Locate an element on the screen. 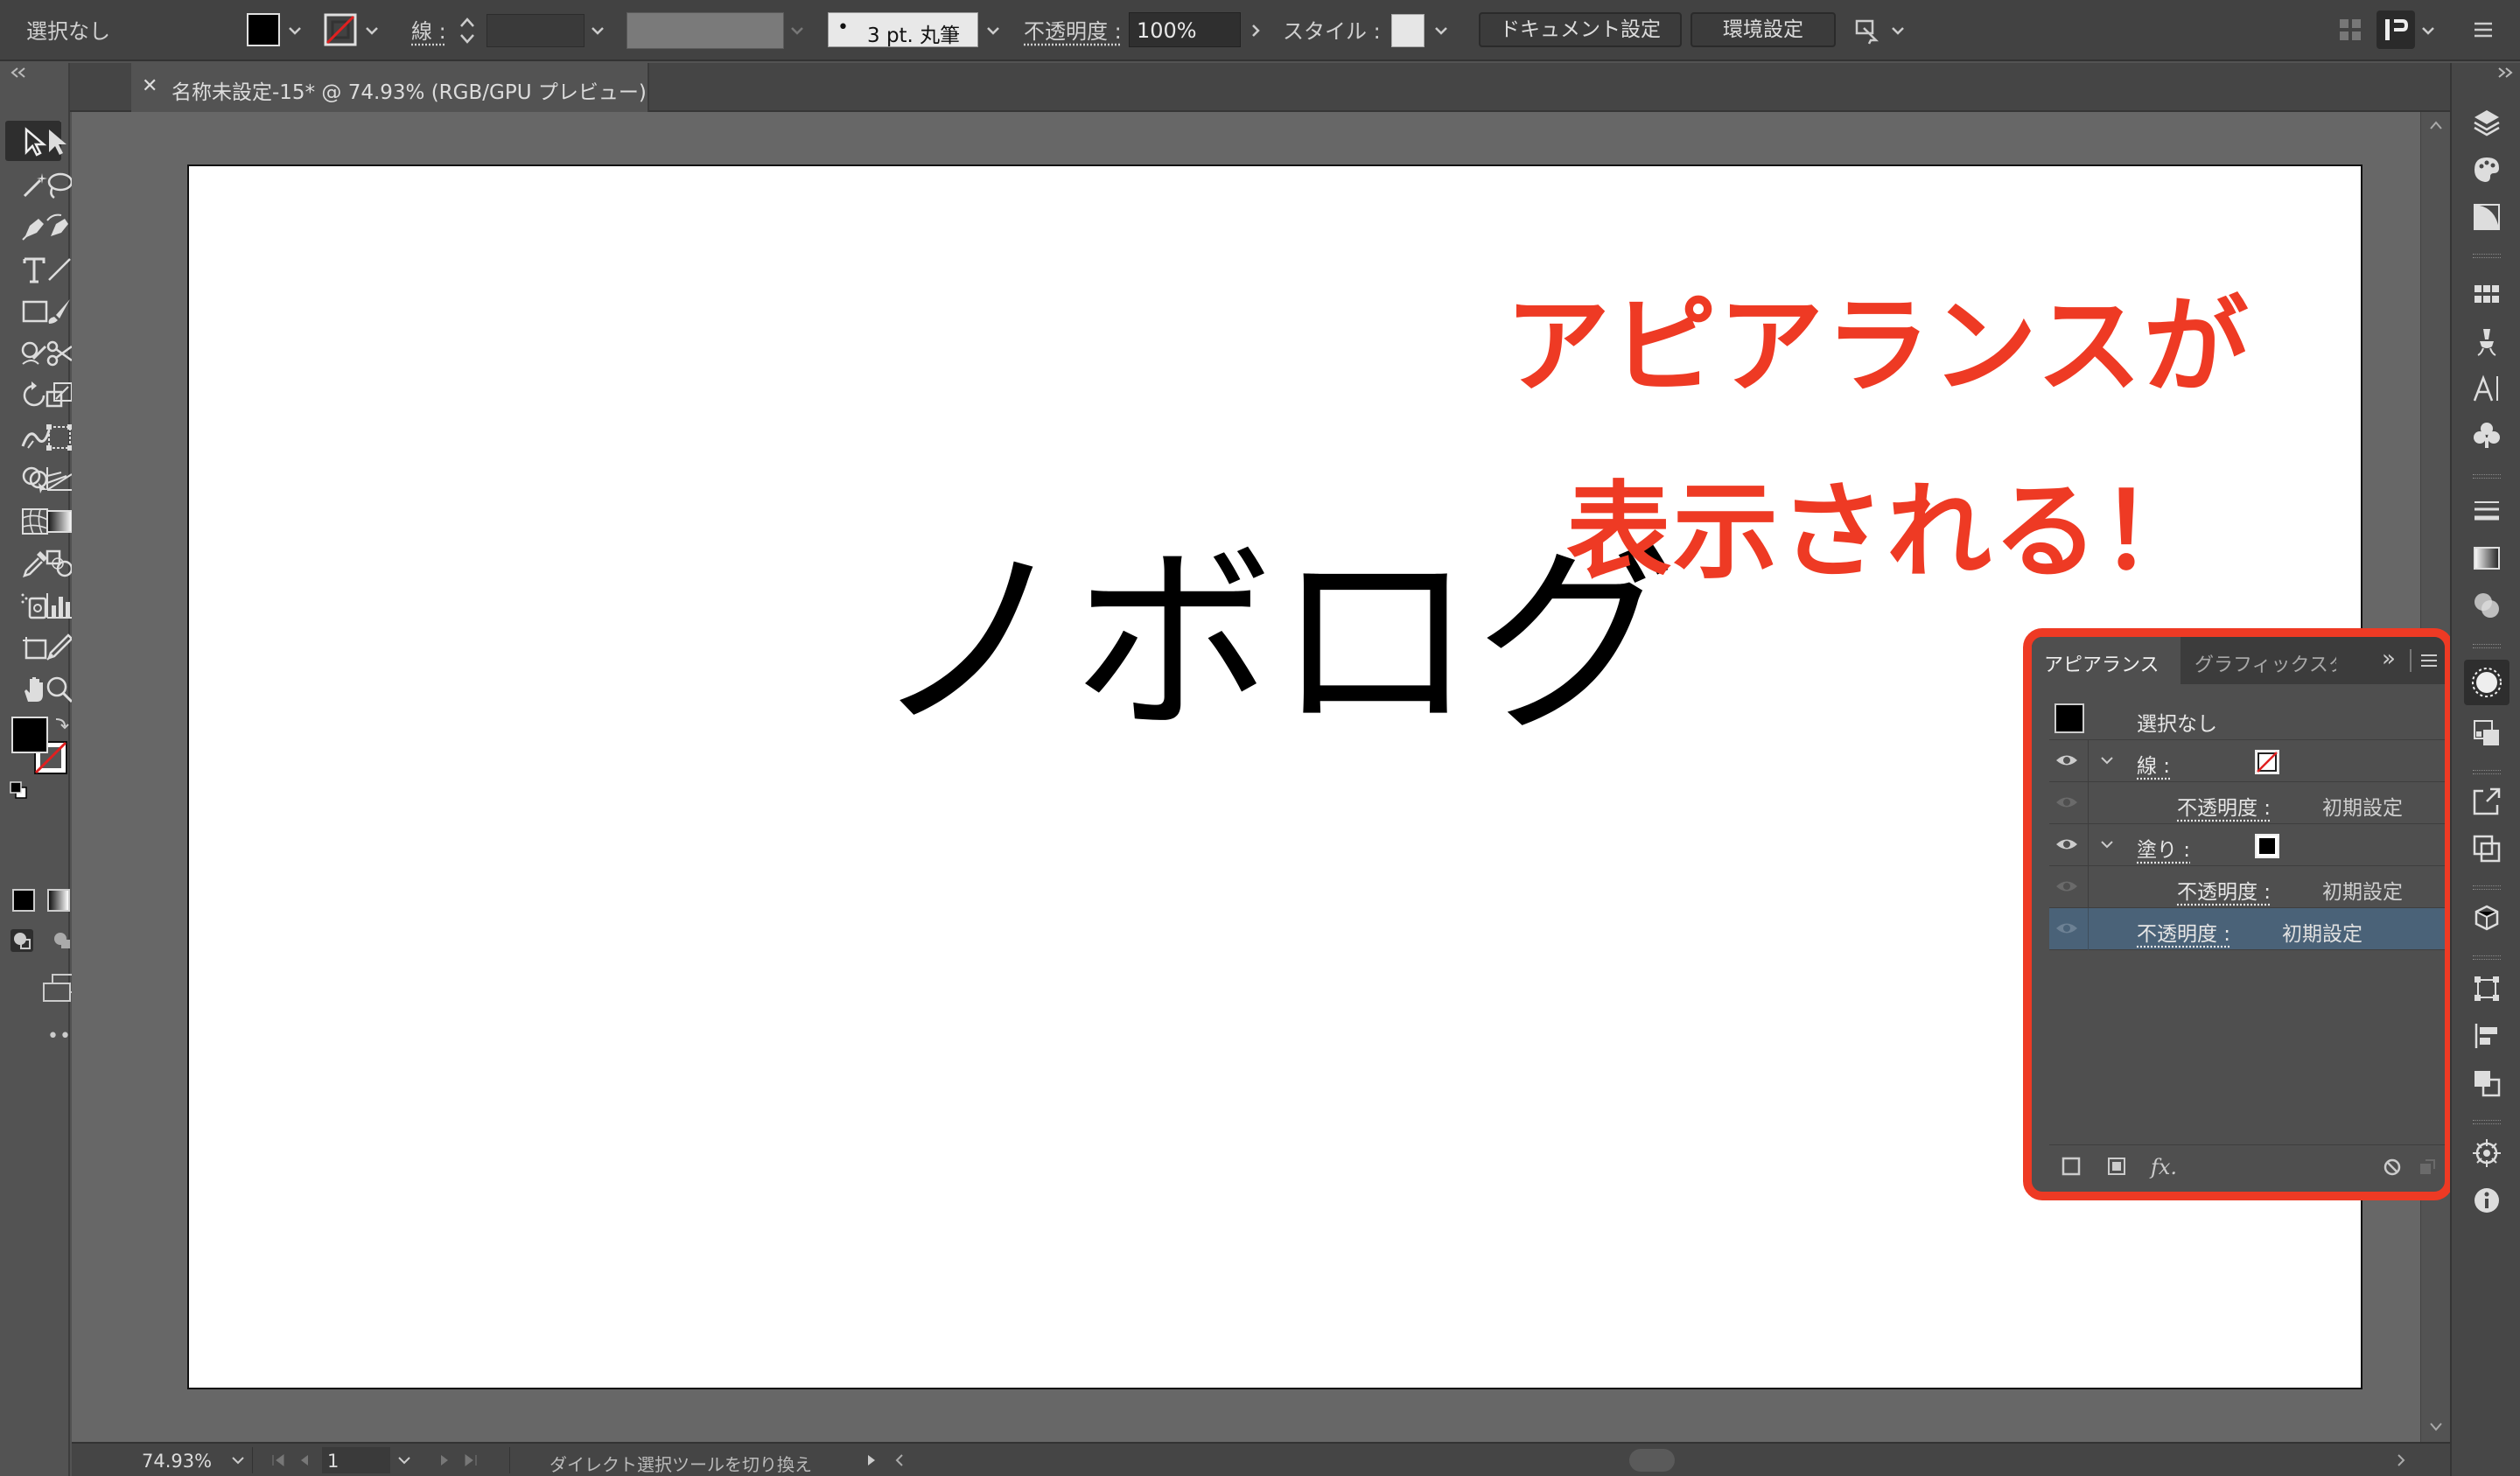 Image resolution: width=2520 pixels, height=1476 pixels. workspace-switcher is located at coordinates (2395, 30).